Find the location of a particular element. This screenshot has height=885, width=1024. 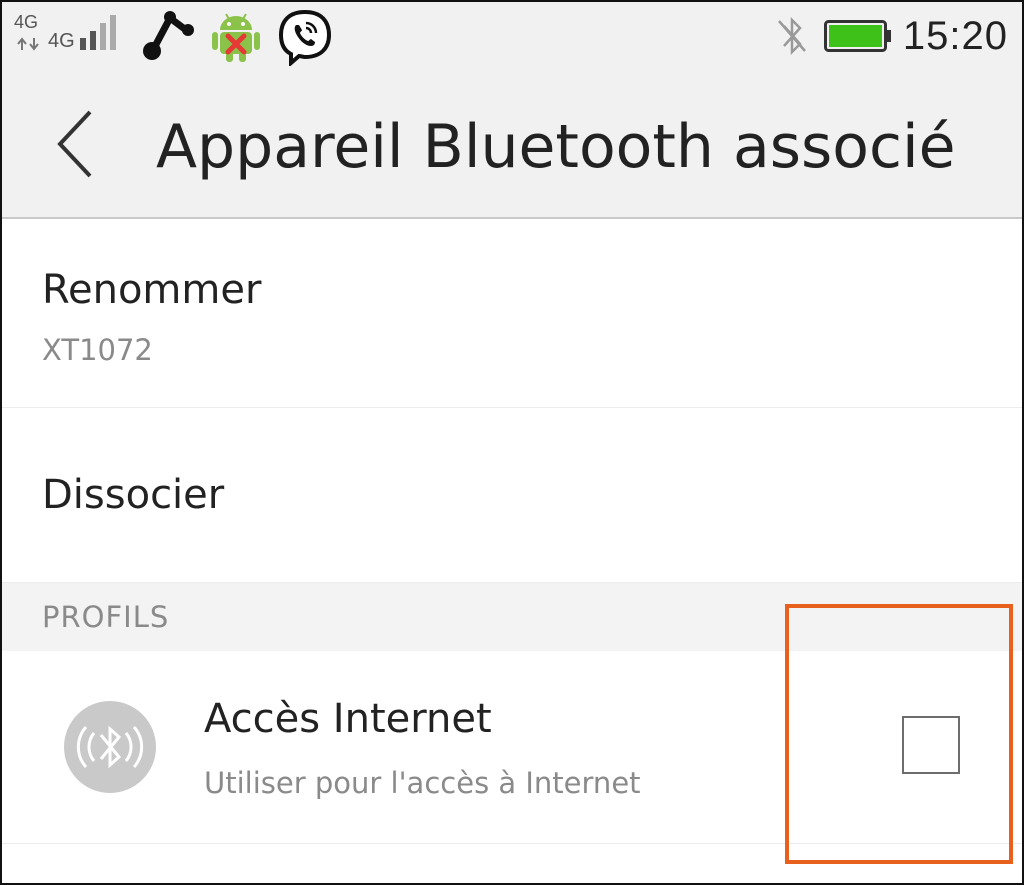

viber-icon is located at coordinates (305, 38).